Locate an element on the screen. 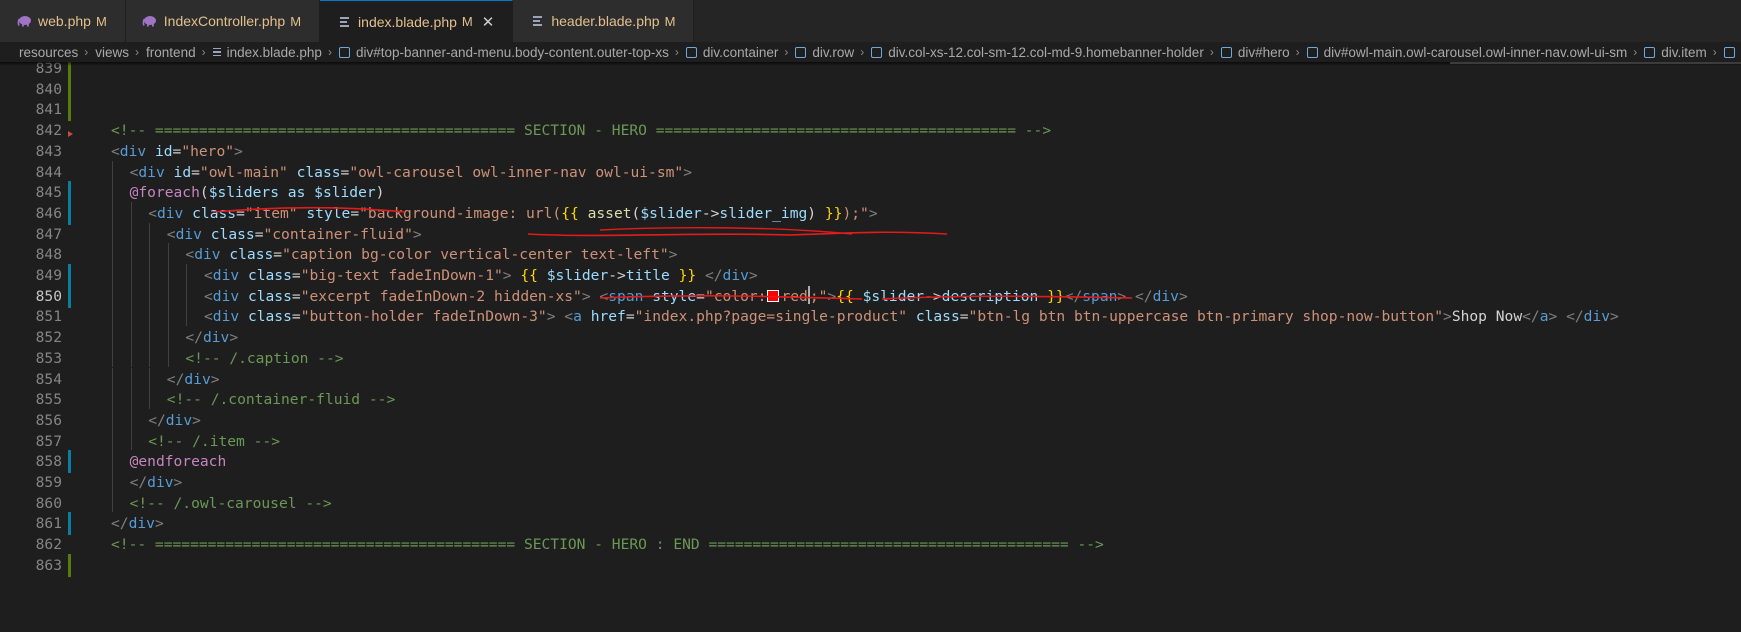  breadcrumb-item: index.blade.php is located at coordinates (267, 52).